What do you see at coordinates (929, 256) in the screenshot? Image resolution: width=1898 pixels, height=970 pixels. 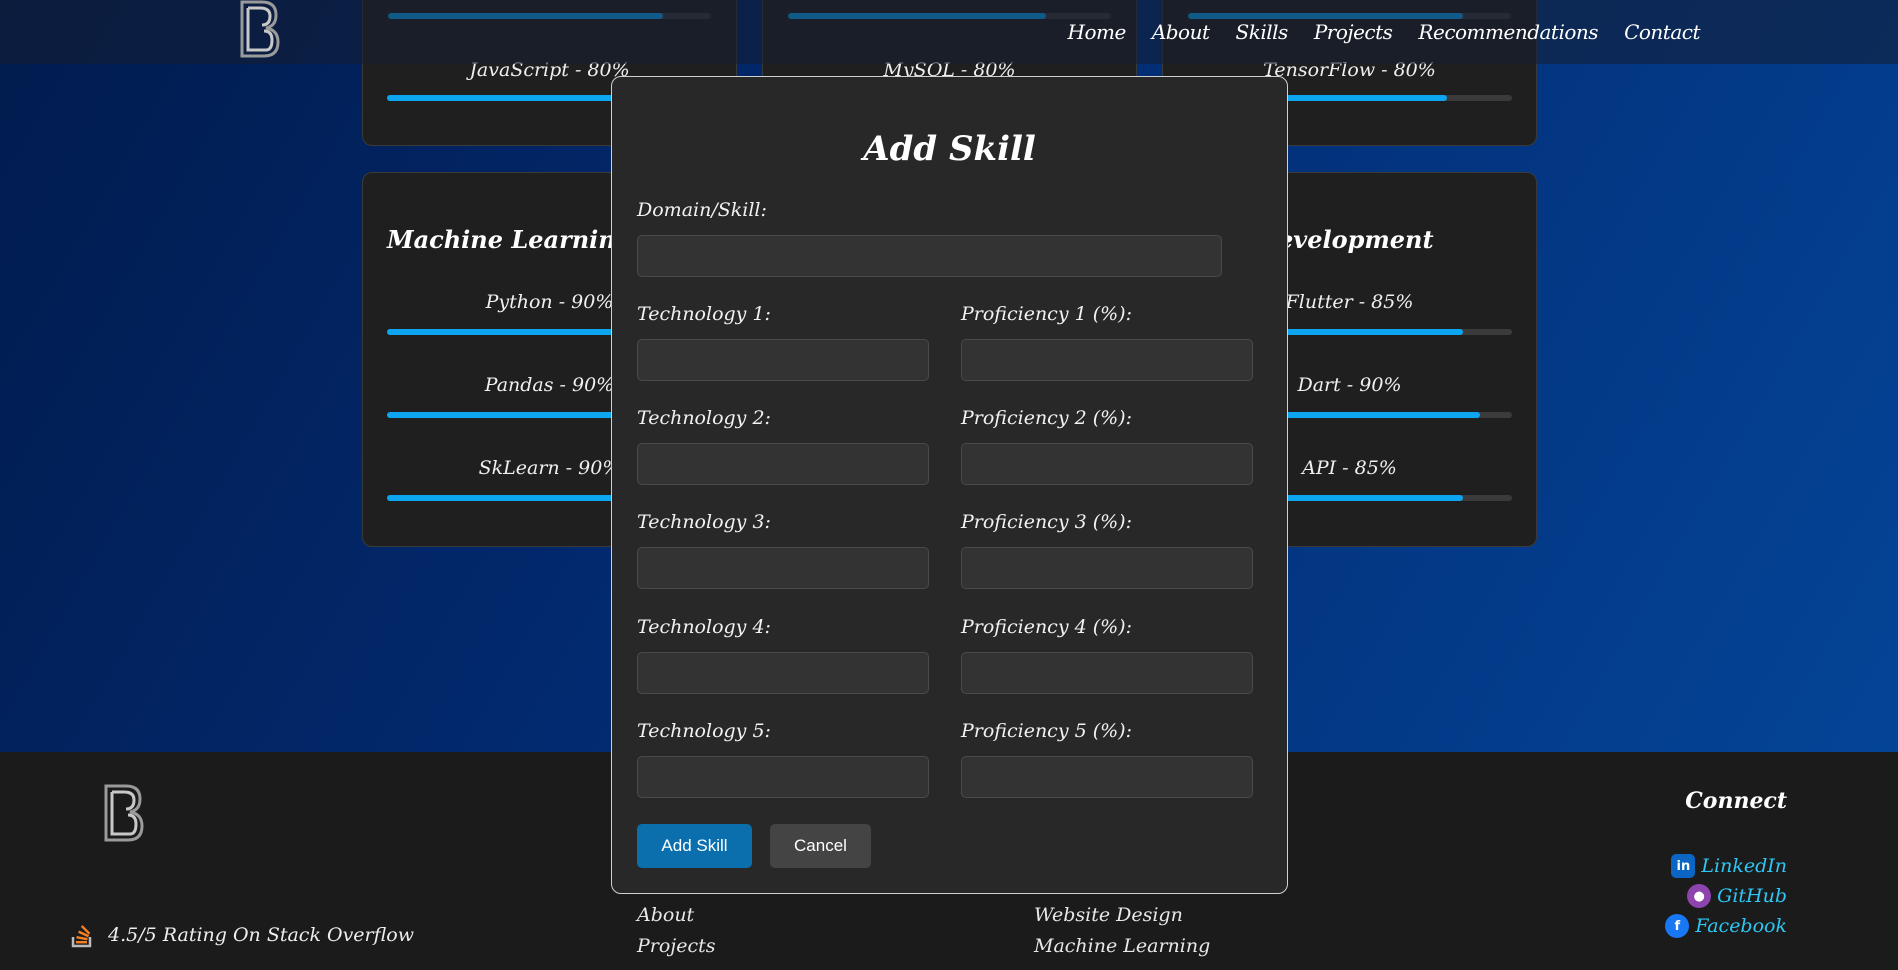 I see `domain-skill-input` at bounding box center [929, 256].